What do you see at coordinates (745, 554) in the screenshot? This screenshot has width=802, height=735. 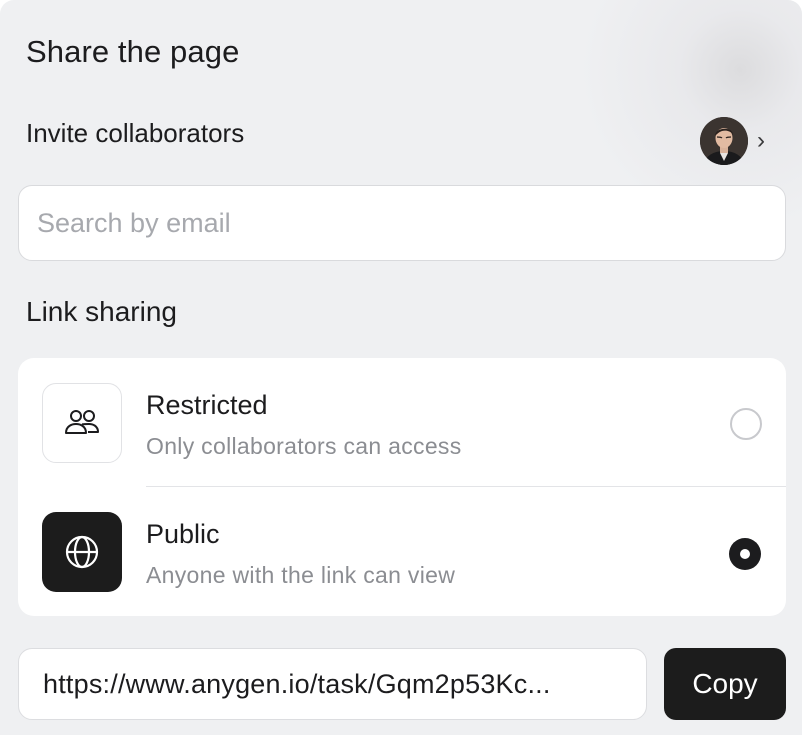 I see `public-radio-selected` at bounding box center [745, 554].